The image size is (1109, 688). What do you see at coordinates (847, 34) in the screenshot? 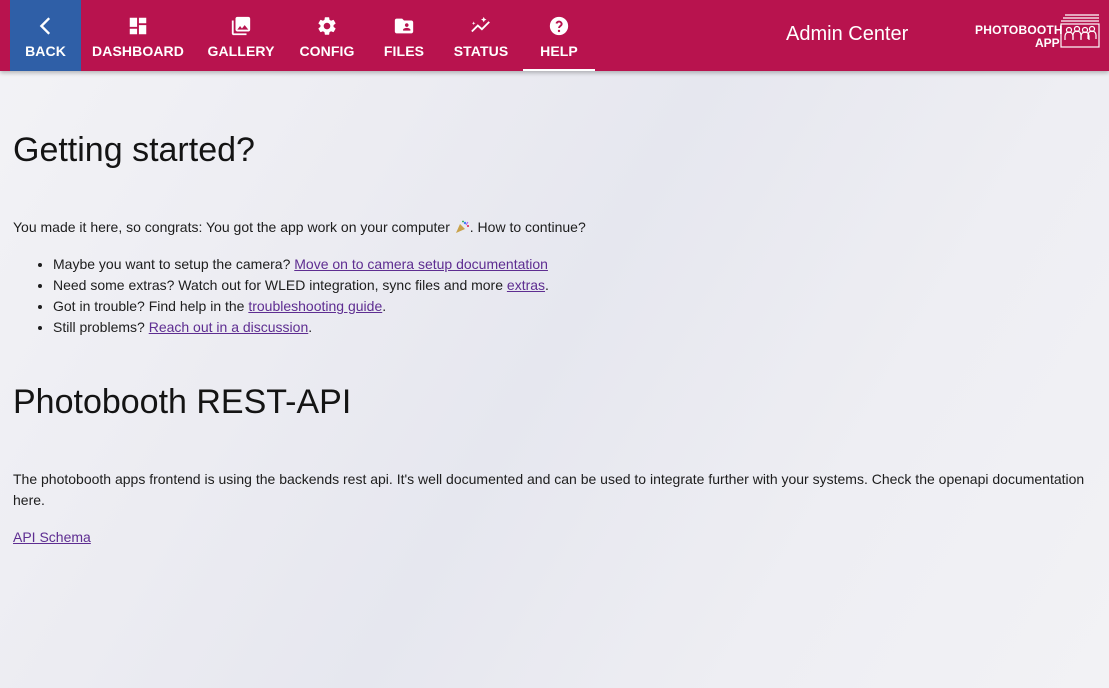
I see `page-title: Admin Center` at bounding box center [847, 34].